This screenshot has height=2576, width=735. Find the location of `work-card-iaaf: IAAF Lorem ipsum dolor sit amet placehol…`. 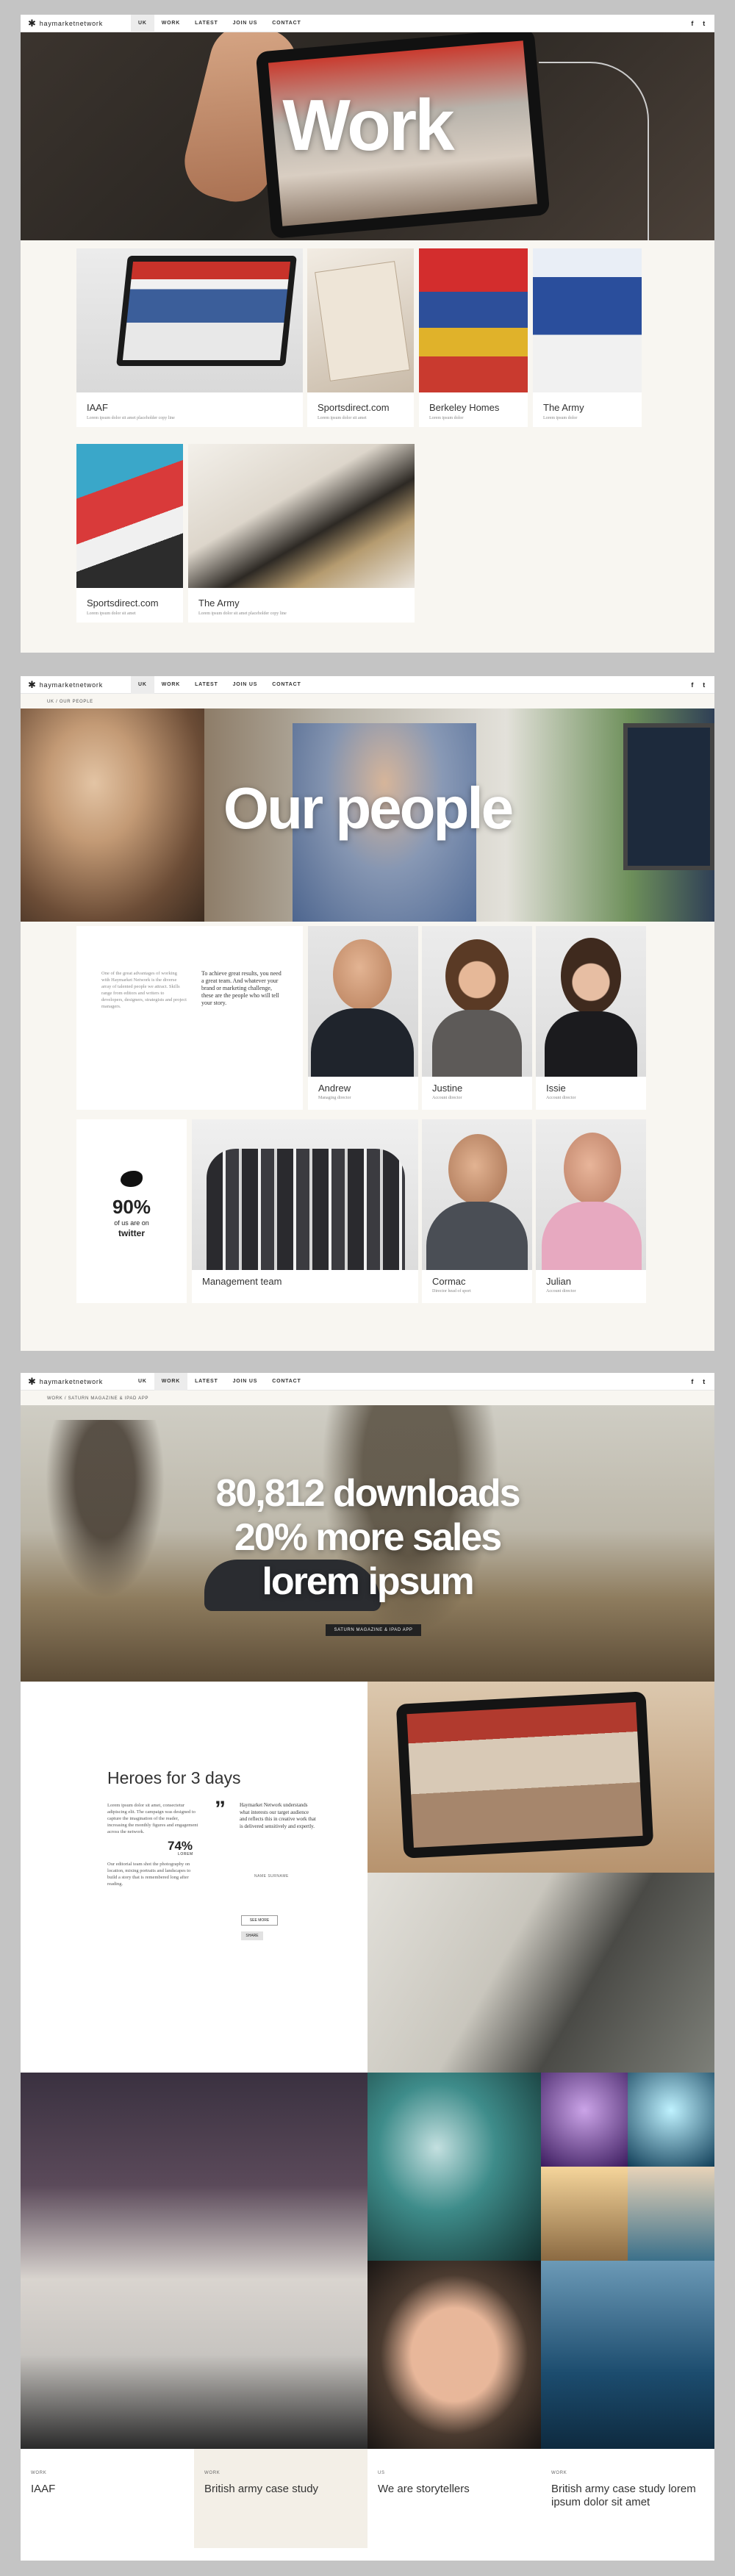

work-card-iaaf: IAAF Lorem ipsum dolor sit amet placehol… is located at coordinates (189, 337).